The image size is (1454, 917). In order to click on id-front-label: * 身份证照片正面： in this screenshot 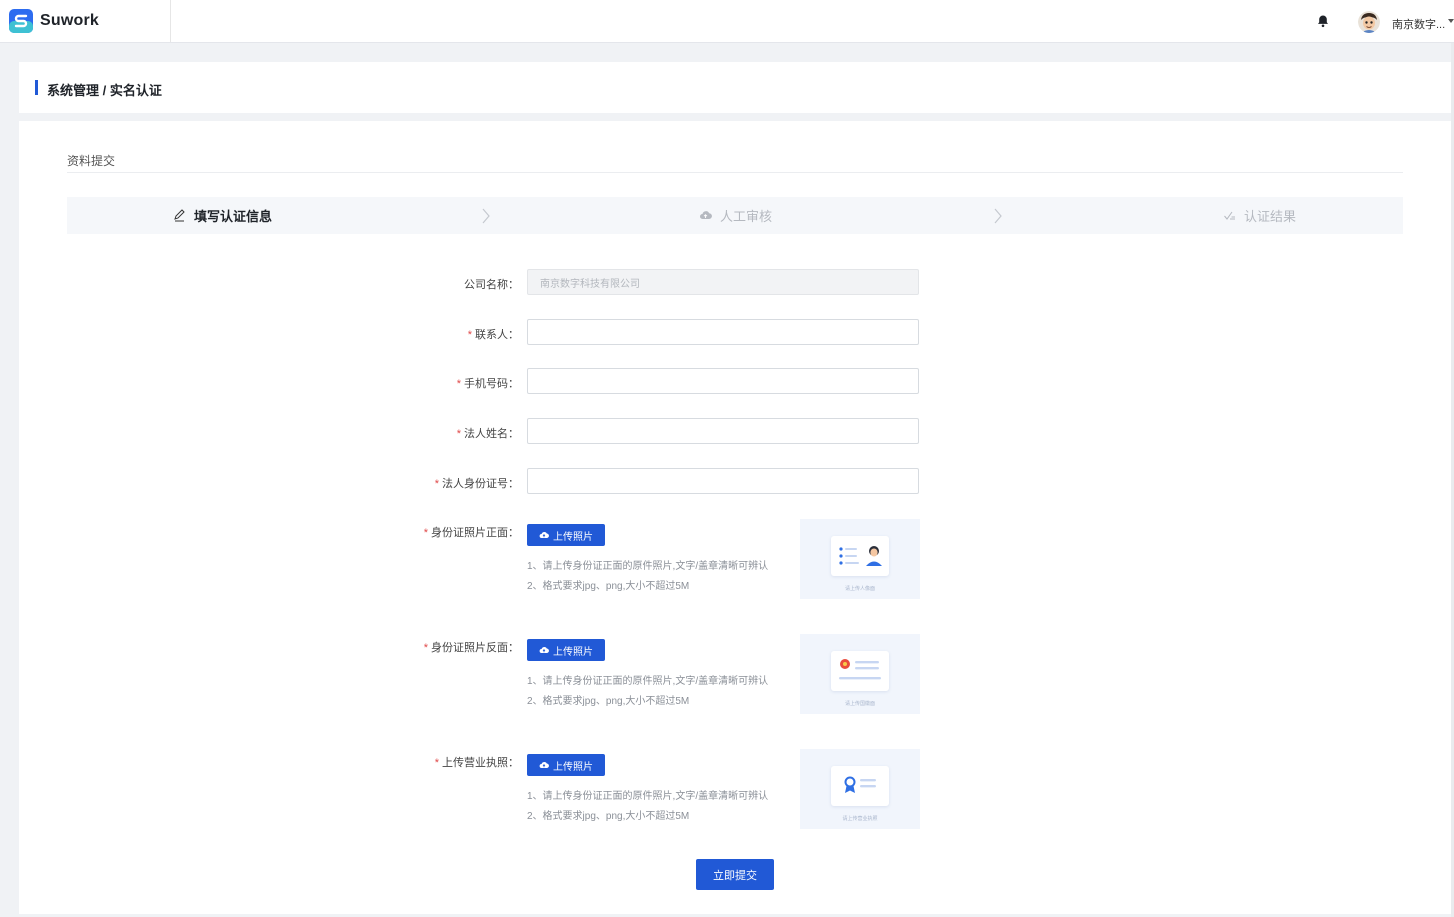, I will do `click(471, 532)`.